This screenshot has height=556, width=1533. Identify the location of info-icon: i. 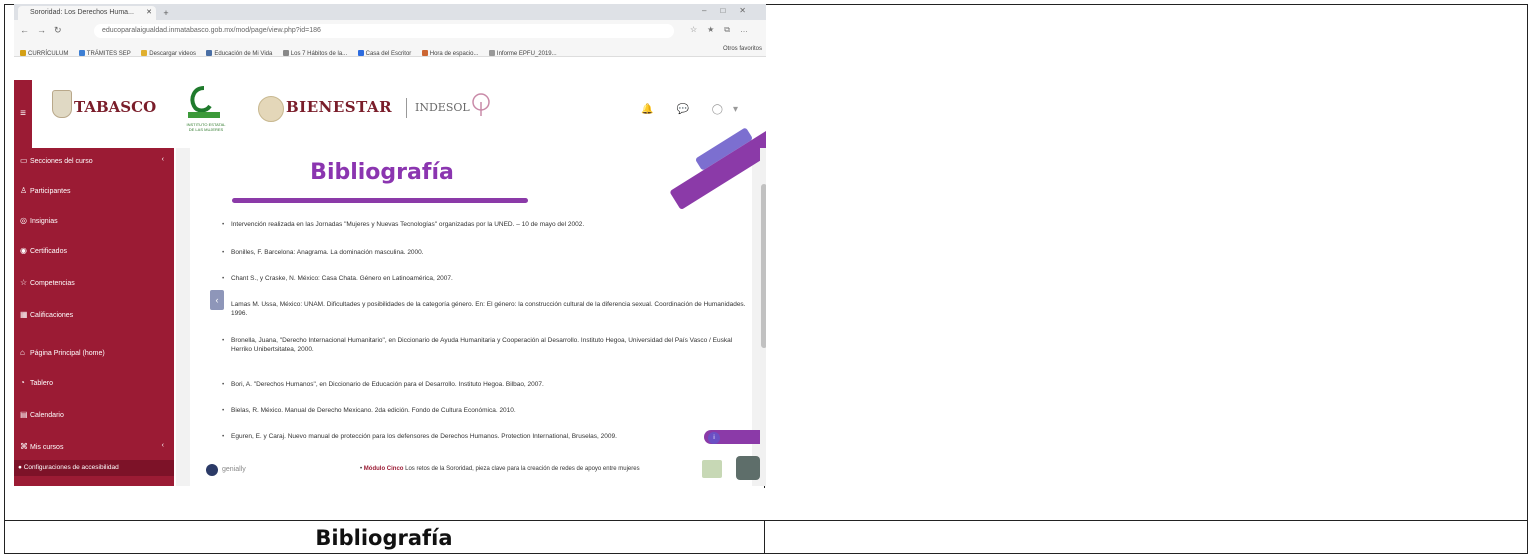
(714, 438).